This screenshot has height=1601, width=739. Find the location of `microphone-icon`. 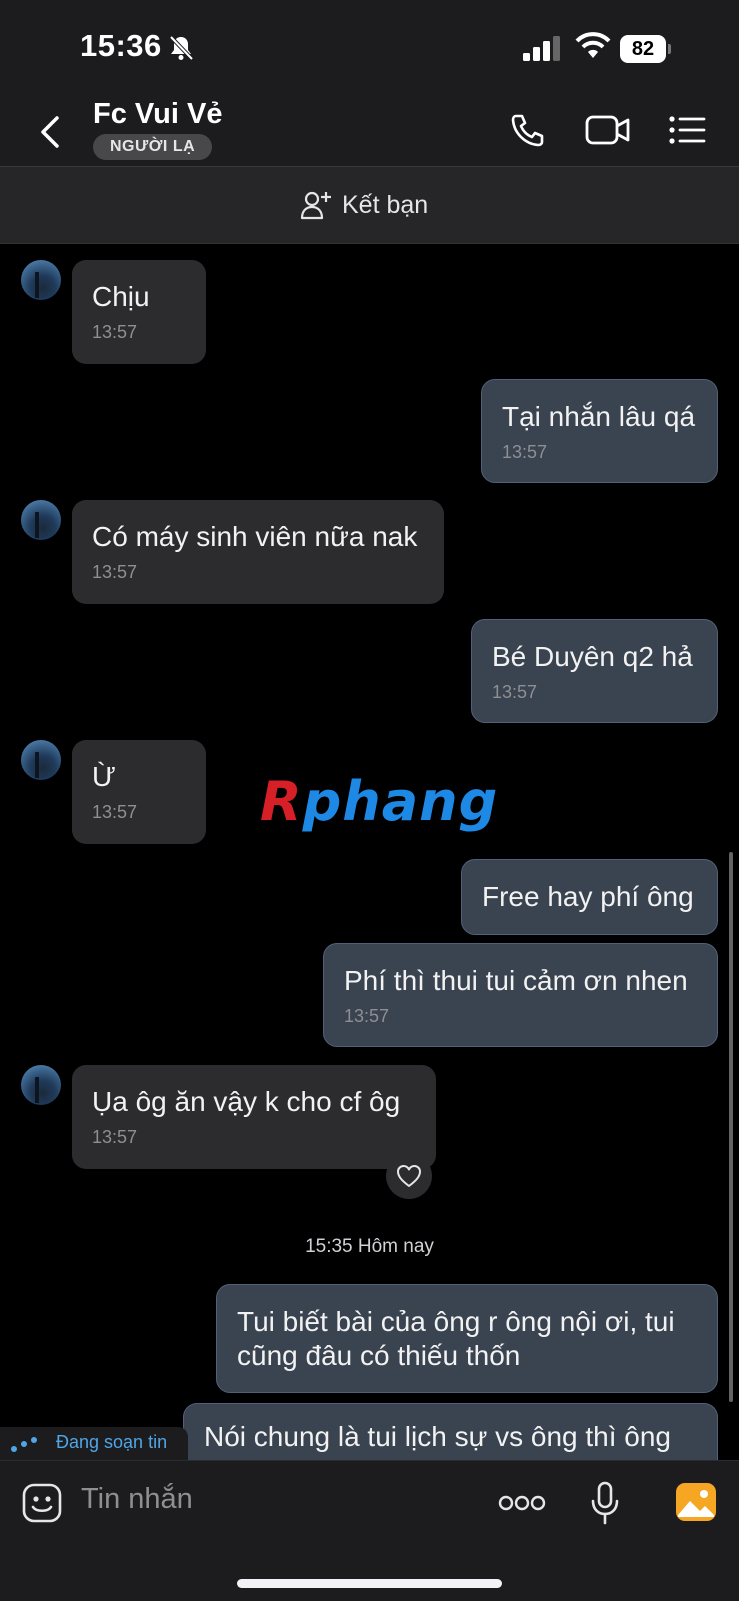

microphone-icon is located at coordinates (605, 1503).